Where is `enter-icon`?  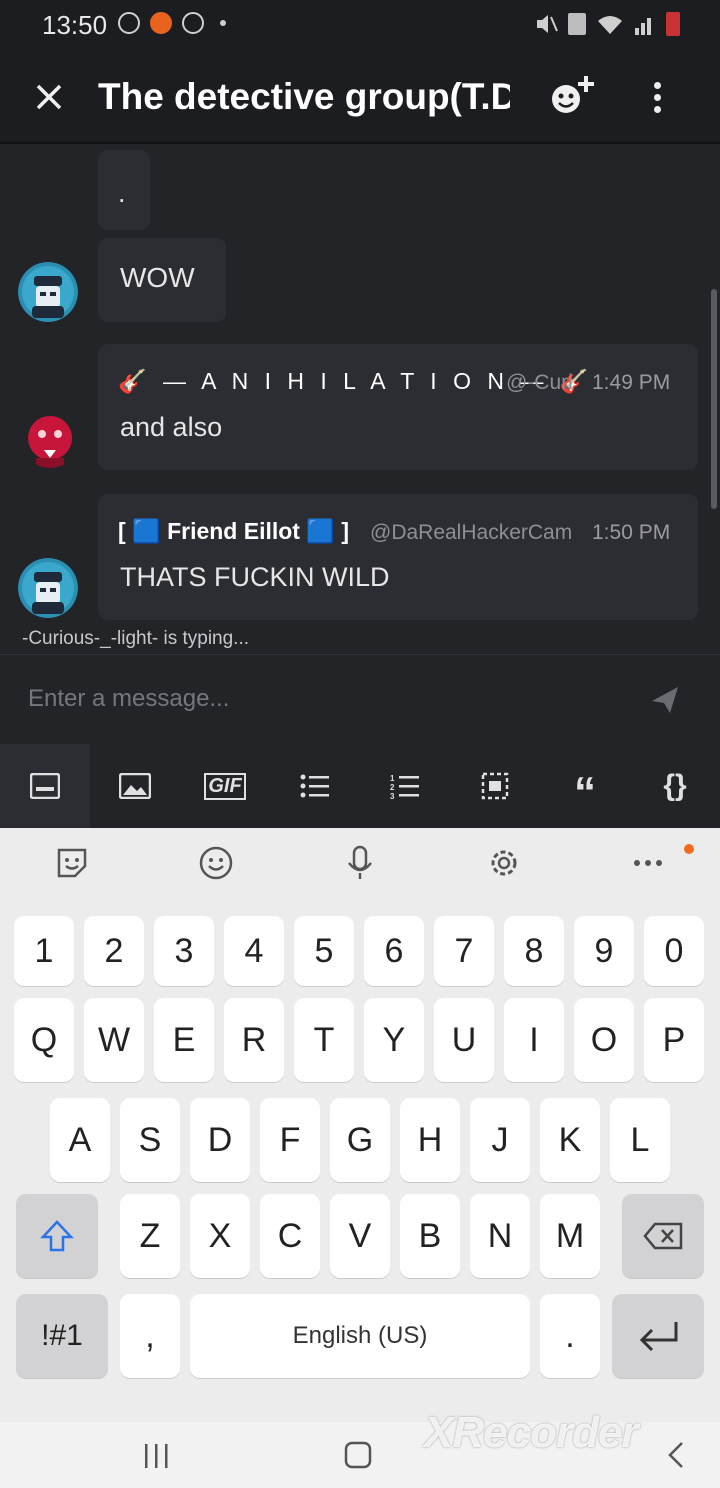
enter-icon is located at coordinates (658, 1337).